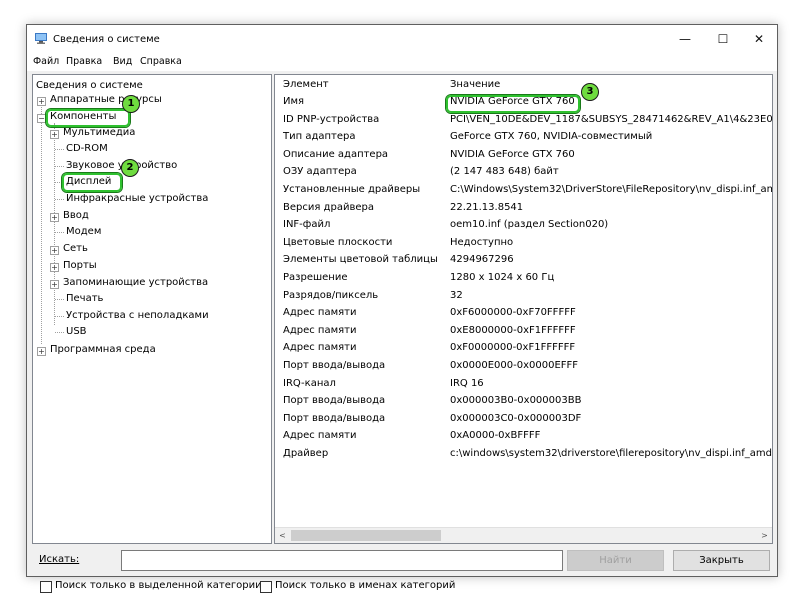  Describe the element at coordinates (266, 587) in the screenshot. I see `category-names-checkbox` at that location.